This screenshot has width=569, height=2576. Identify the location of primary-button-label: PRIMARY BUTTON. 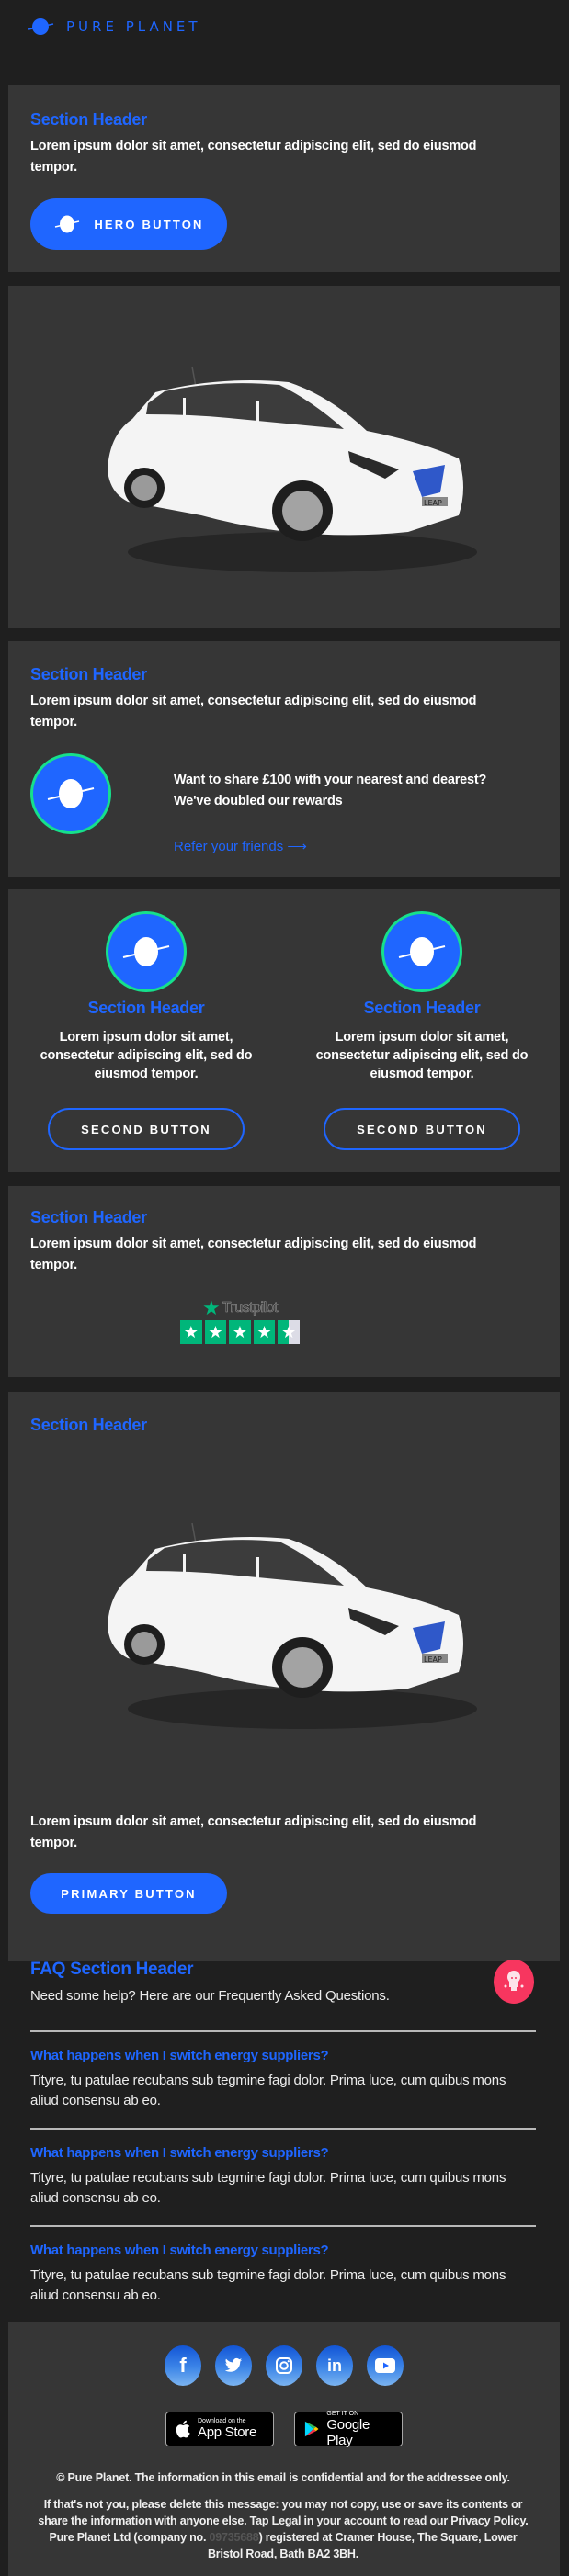
(129, 1893).